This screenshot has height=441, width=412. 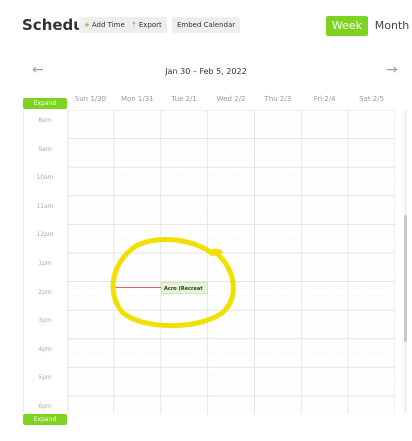 I want to click on date-range: Jan 30 – Feb 5, 2022, so click(x=206, y=71).